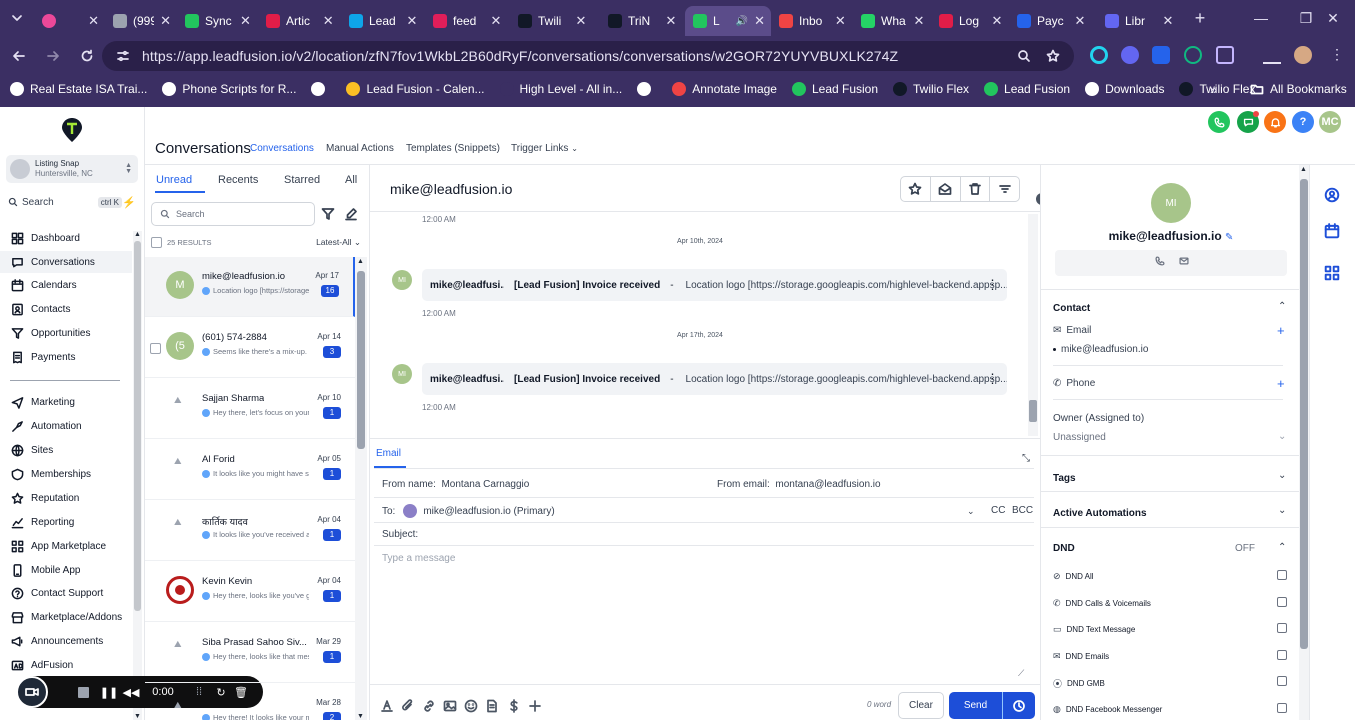 The width and height of the screenshot is (1355, 720). Describe the element at coordinates (66, 238) in the screenshot. I see `sidebar-item-dashboard: Dashboard` at that location.